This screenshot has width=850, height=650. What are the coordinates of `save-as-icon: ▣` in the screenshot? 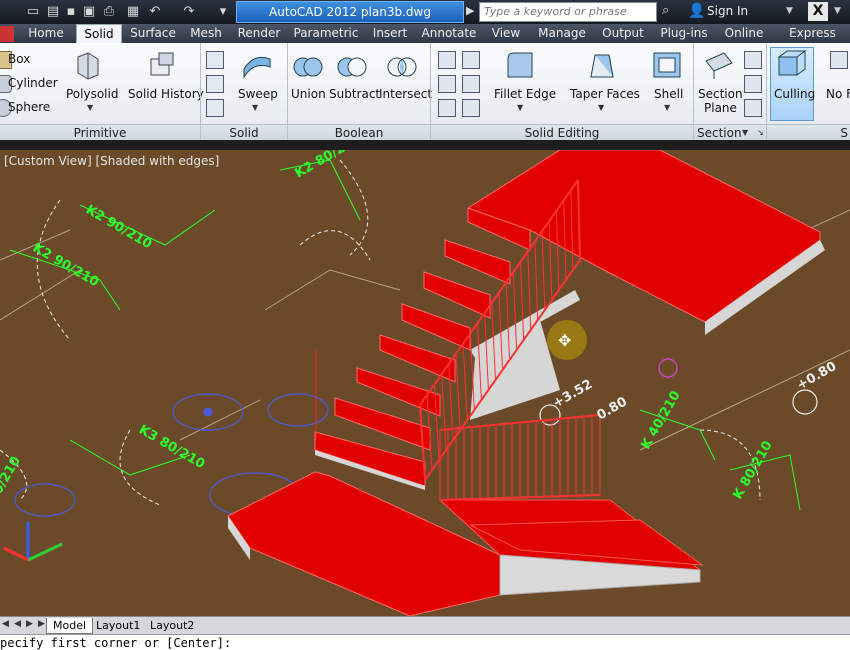 It's located at (89, 12).